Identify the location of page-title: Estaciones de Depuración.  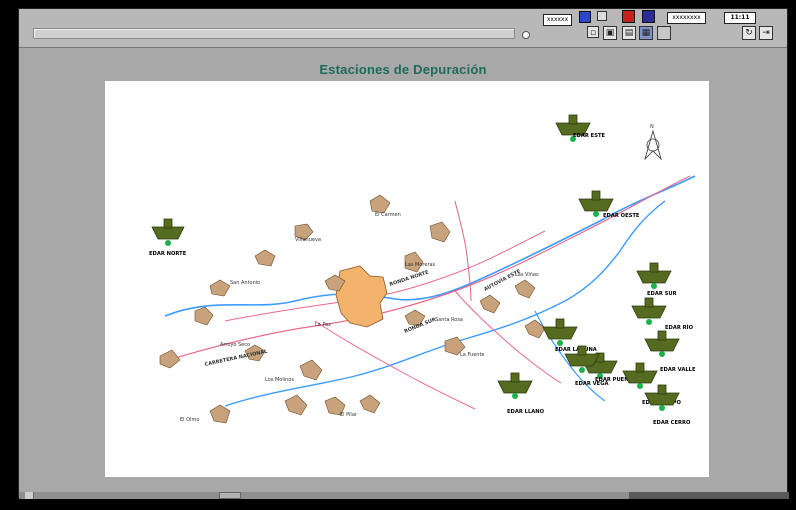
(403, 69).